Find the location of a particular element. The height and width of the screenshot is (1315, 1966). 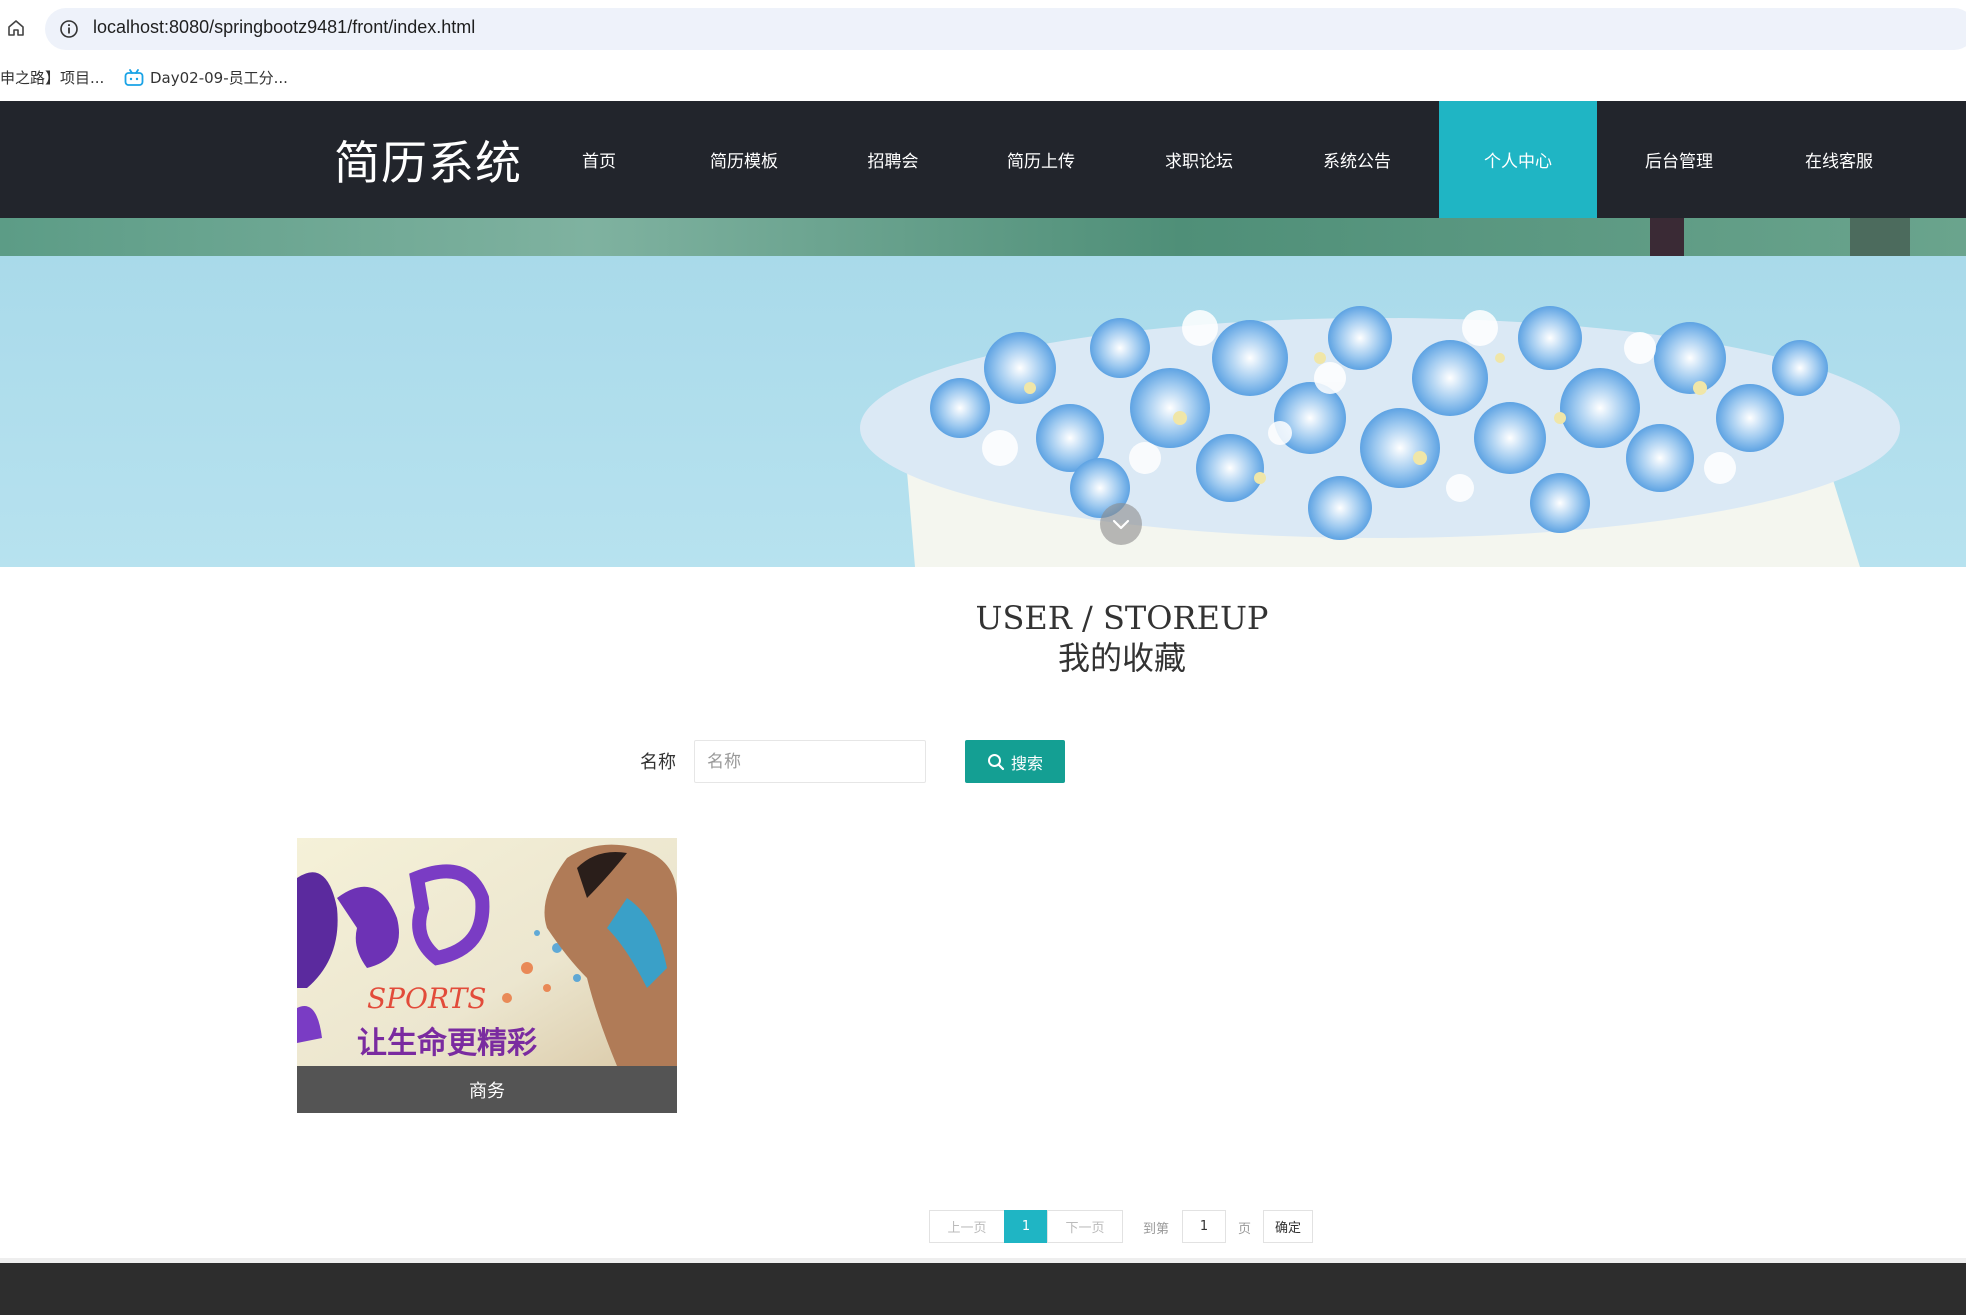

nav-item-job-fair: 招聘会 is located at coordinates (893, 159).